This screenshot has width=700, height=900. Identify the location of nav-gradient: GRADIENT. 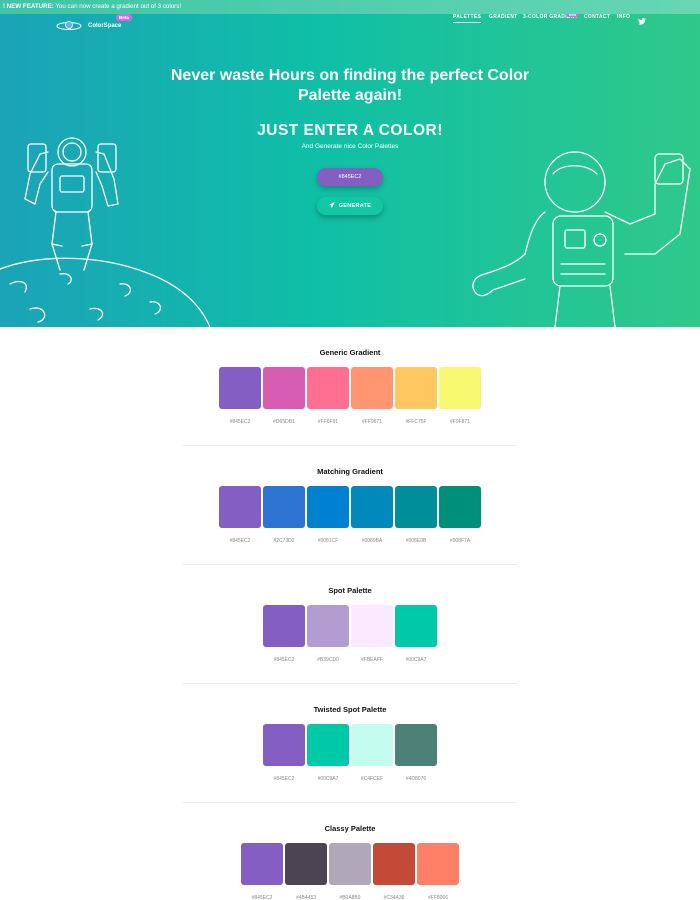
(503, 17).